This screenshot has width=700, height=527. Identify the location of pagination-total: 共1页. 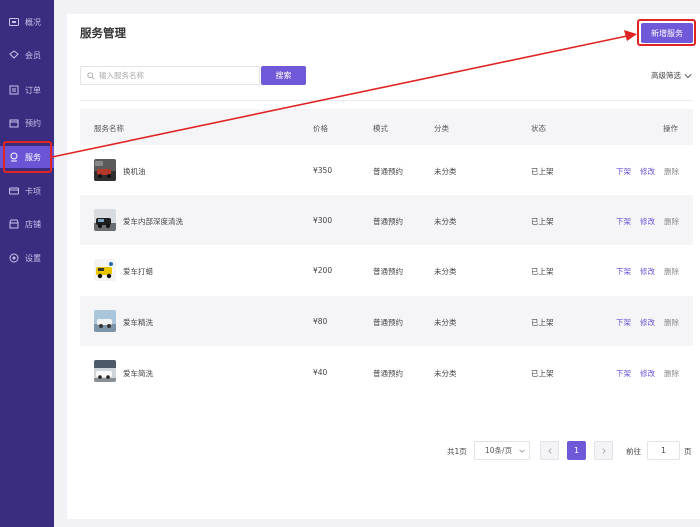
(457, 451).